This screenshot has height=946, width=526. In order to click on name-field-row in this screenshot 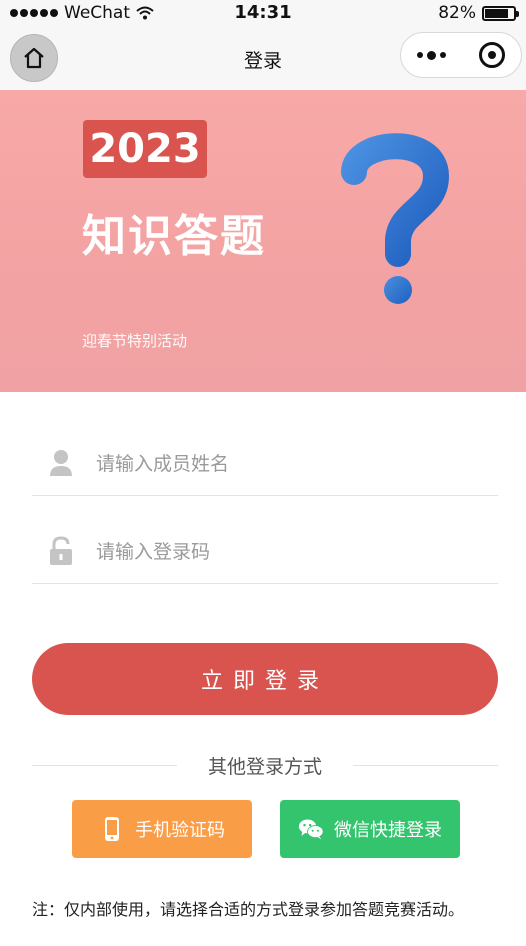, I will do `click(265, 463)`.